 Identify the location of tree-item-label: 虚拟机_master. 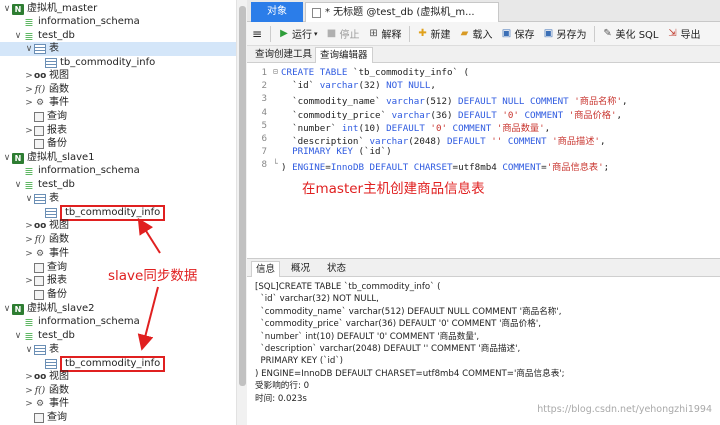
(62, 8).